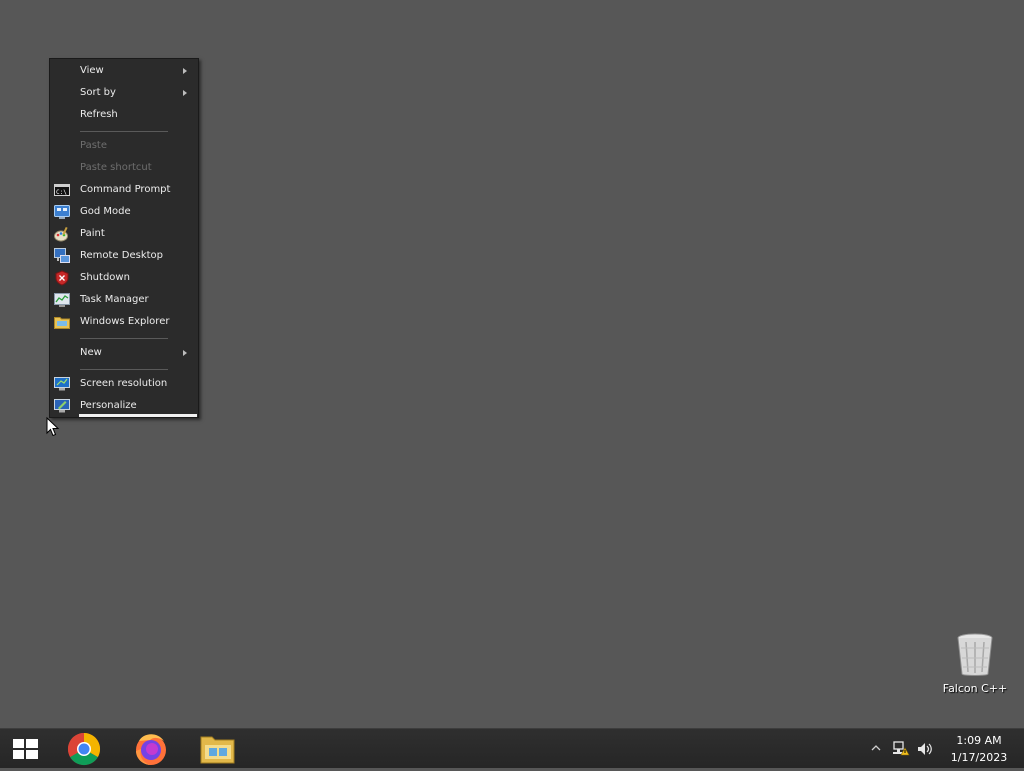  Describe the element at coordinates (105, 277) in the screenshot. I see `menu-item-label: Shutdown` at that location.